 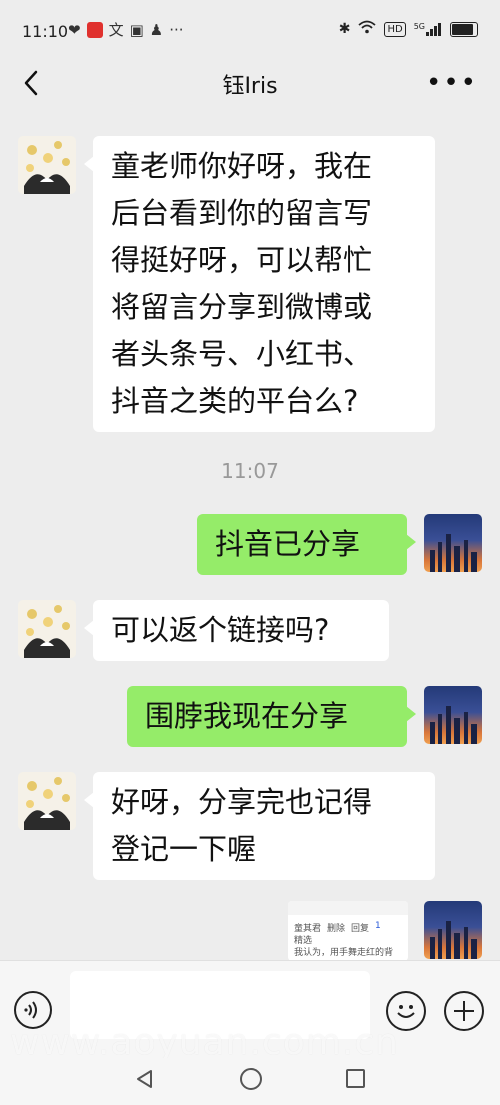 I want to click on plus-circle-icon, so click(x=464, y=1011).